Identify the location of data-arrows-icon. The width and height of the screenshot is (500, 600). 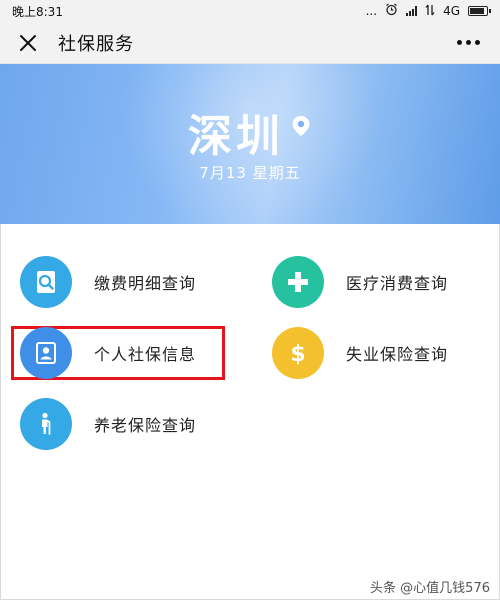
(430, 11).